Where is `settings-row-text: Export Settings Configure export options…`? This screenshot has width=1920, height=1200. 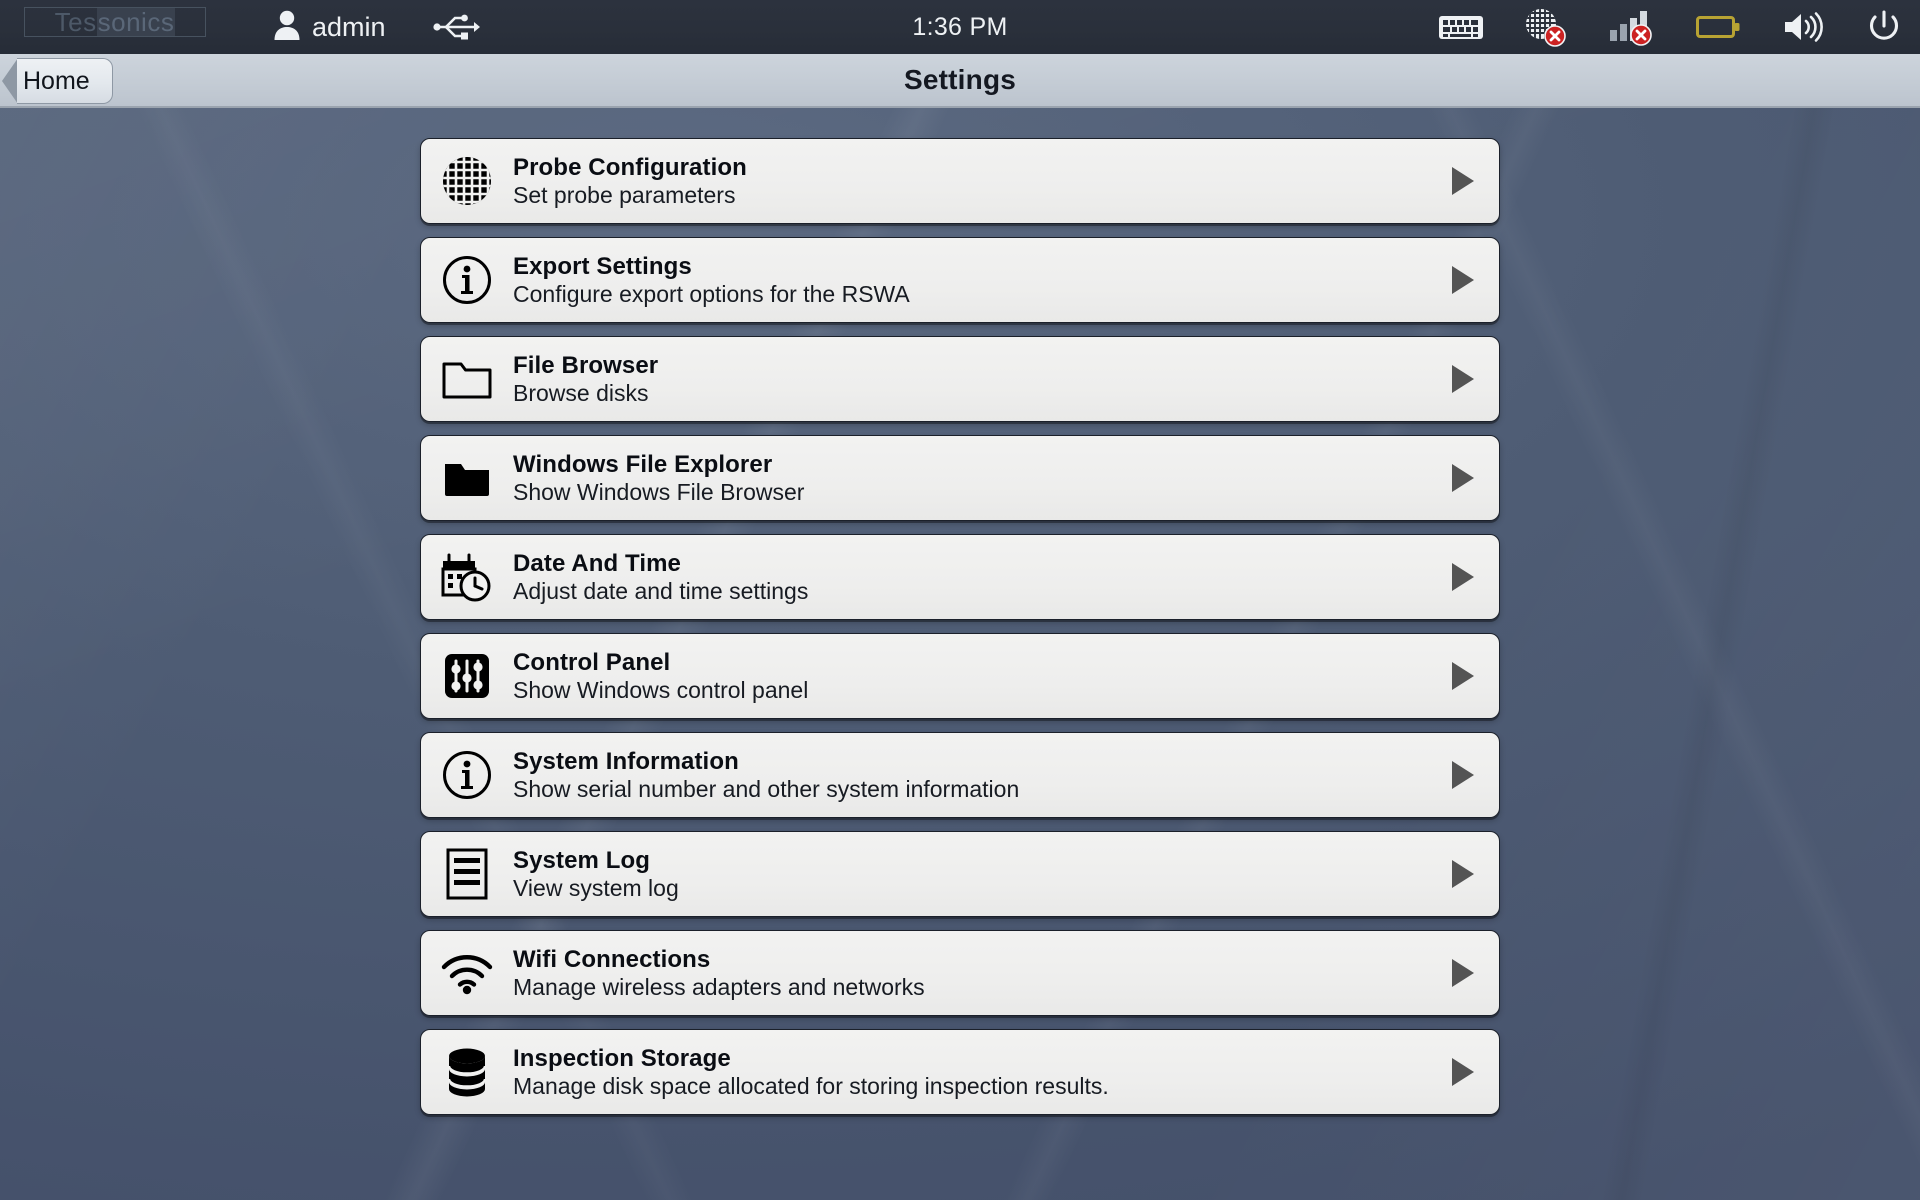 settings-row-text: Export Settings Configure export options… is located at coordinates (970, 280).